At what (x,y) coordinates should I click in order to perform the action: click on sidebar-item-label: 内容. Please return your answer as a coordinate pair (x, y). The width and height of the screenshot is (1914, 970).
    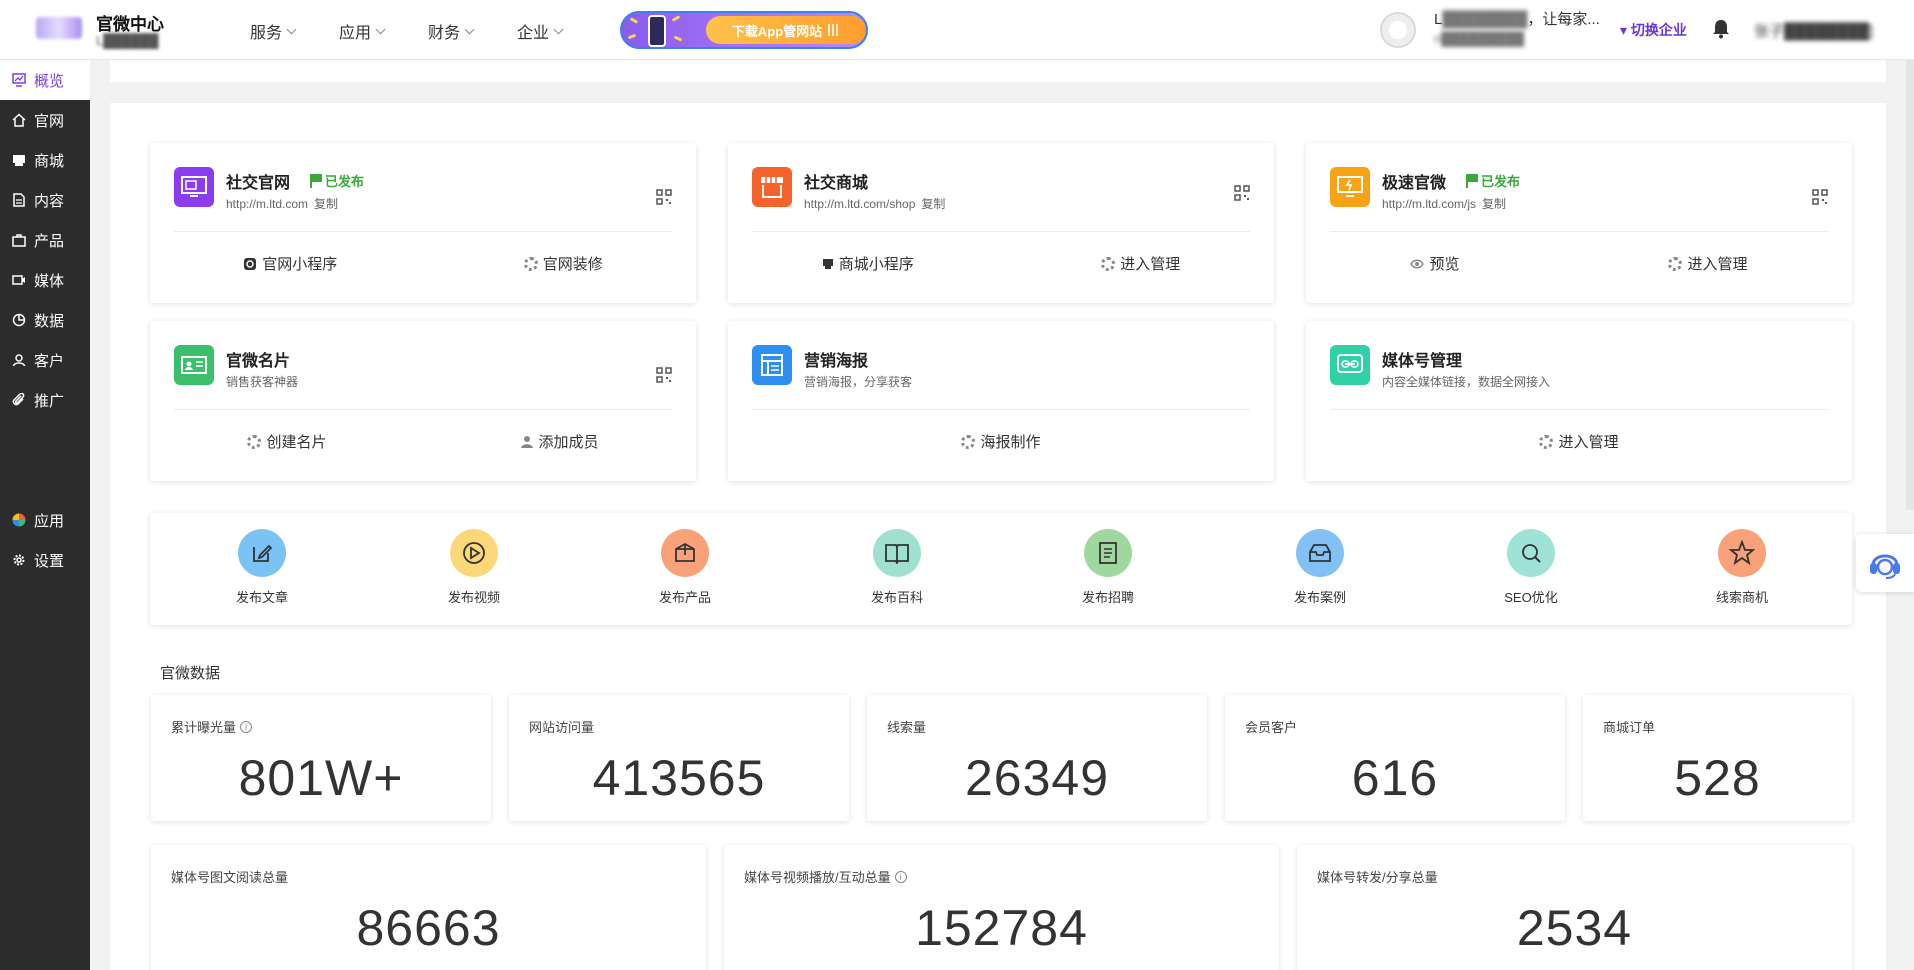
    Looking at the image, I should click on (49, 201).